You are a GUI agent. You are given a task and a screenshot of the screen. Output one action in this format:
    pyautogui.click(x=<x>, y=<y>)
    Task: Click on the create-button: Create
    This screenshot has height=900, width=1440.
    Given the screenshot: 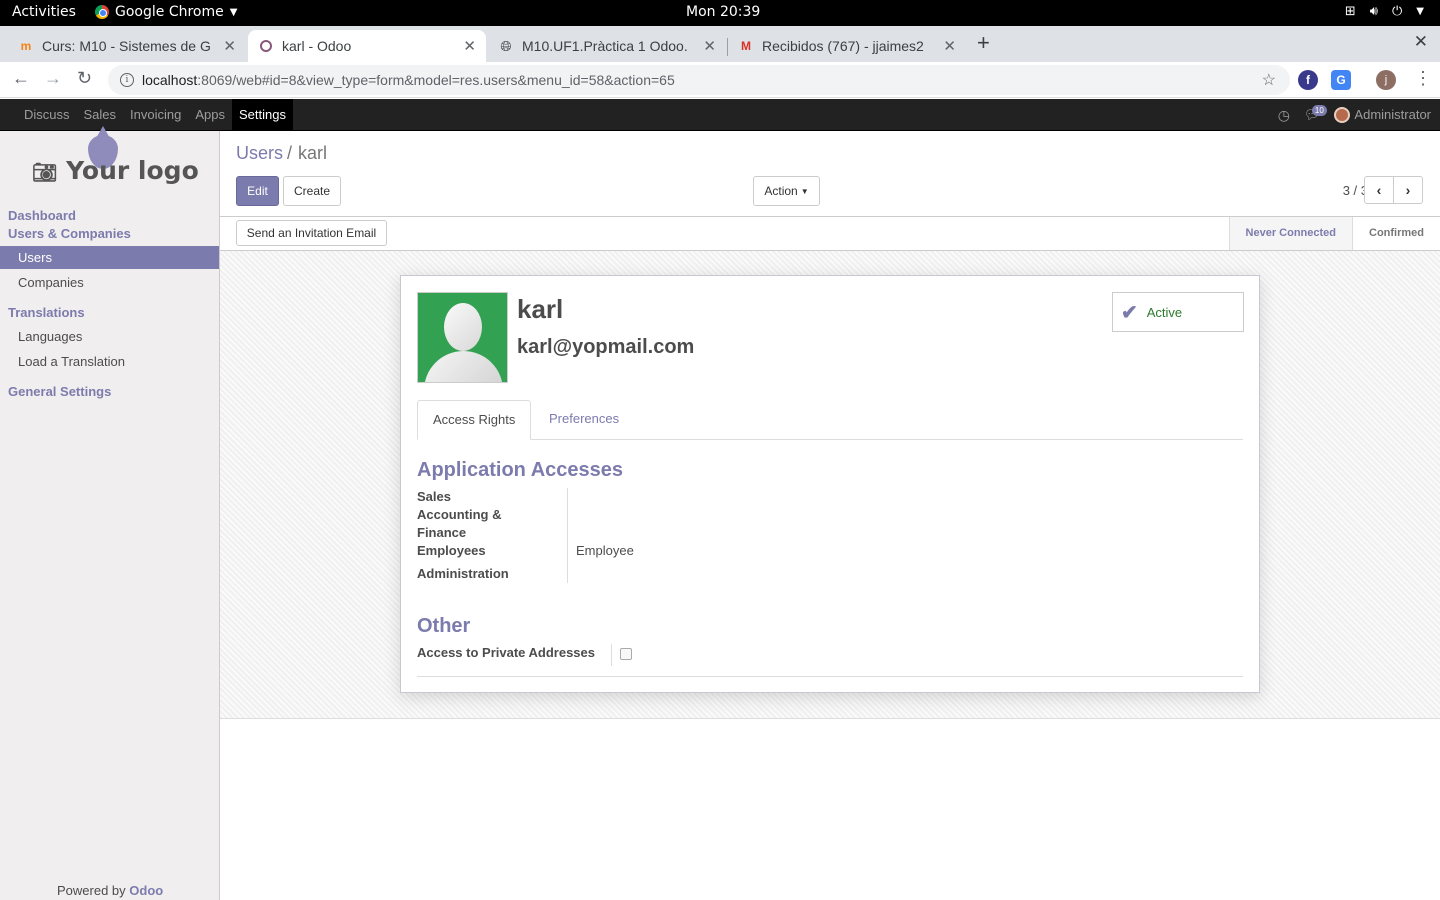 What is the action you would take?
    pyautogui.click(x=312, y=191)
    